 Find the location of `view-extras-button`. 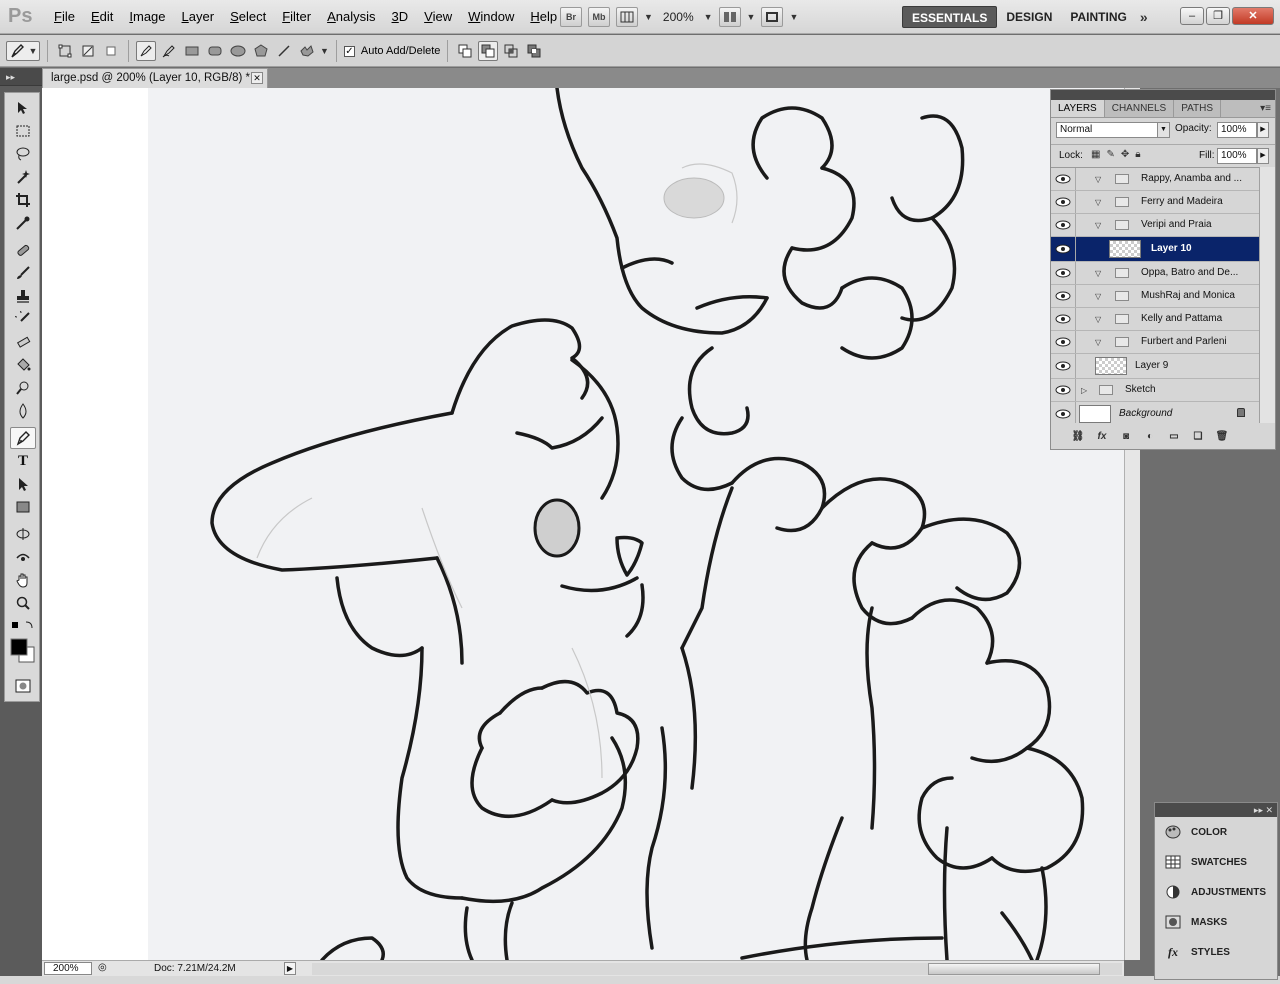

view-extras-button is located at coordinates (627, 17).